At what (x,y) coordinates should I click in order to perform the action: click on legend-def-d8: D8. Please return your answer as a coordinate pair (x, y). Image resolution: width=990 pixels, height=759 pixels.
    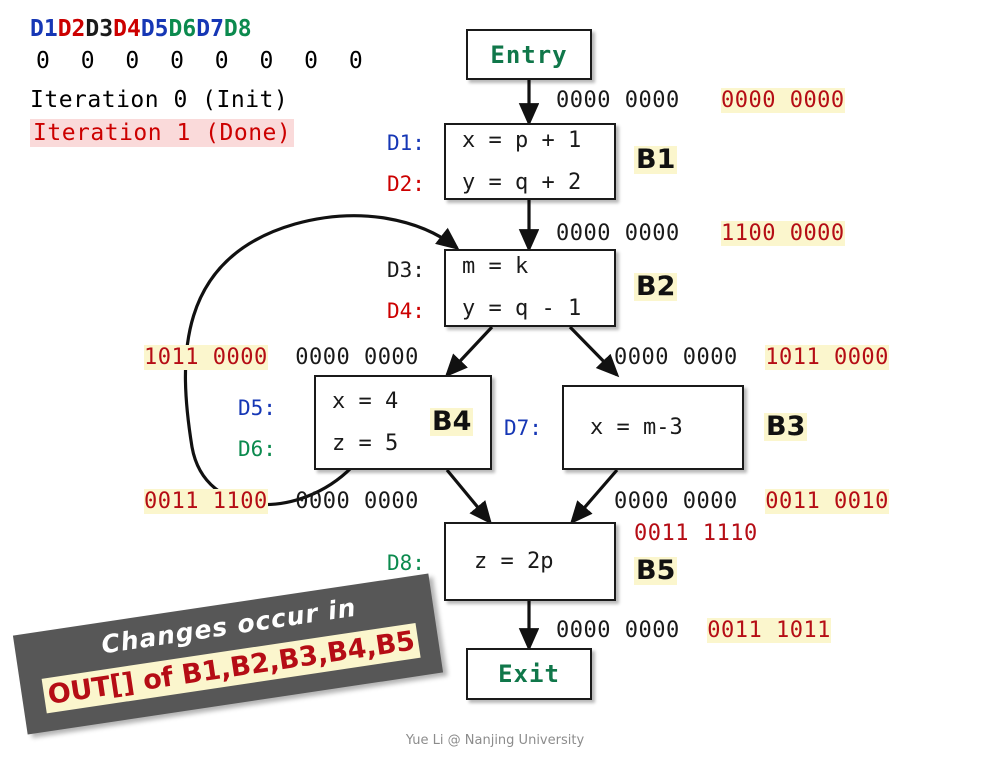
    Looking at the image, I should click on (237, 29).